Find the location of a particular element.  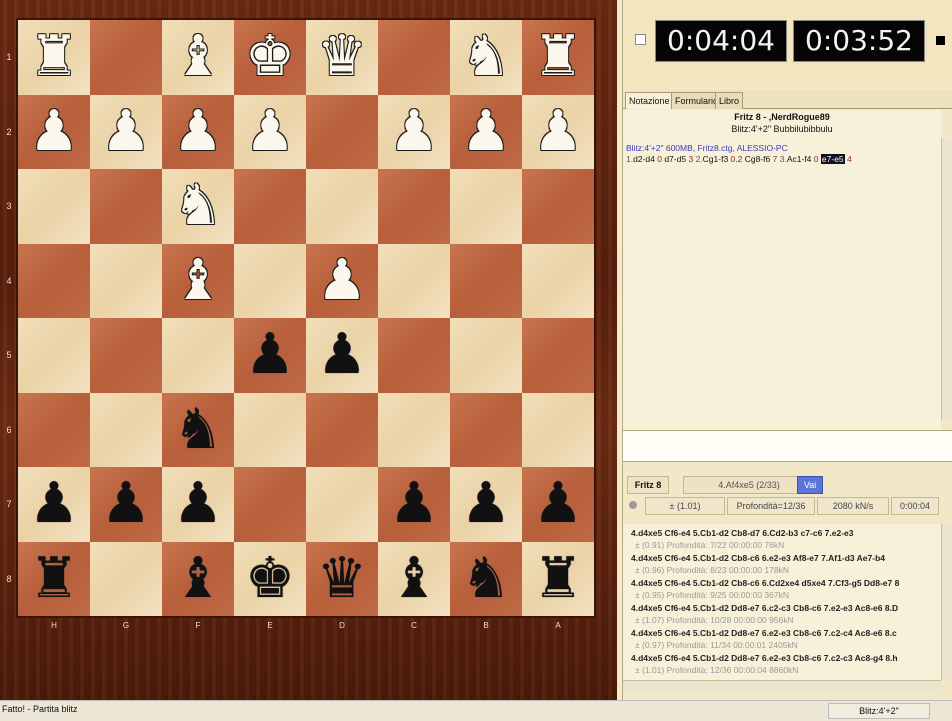

engine-name: Fritz 8 is located at coordinates (648, 485).